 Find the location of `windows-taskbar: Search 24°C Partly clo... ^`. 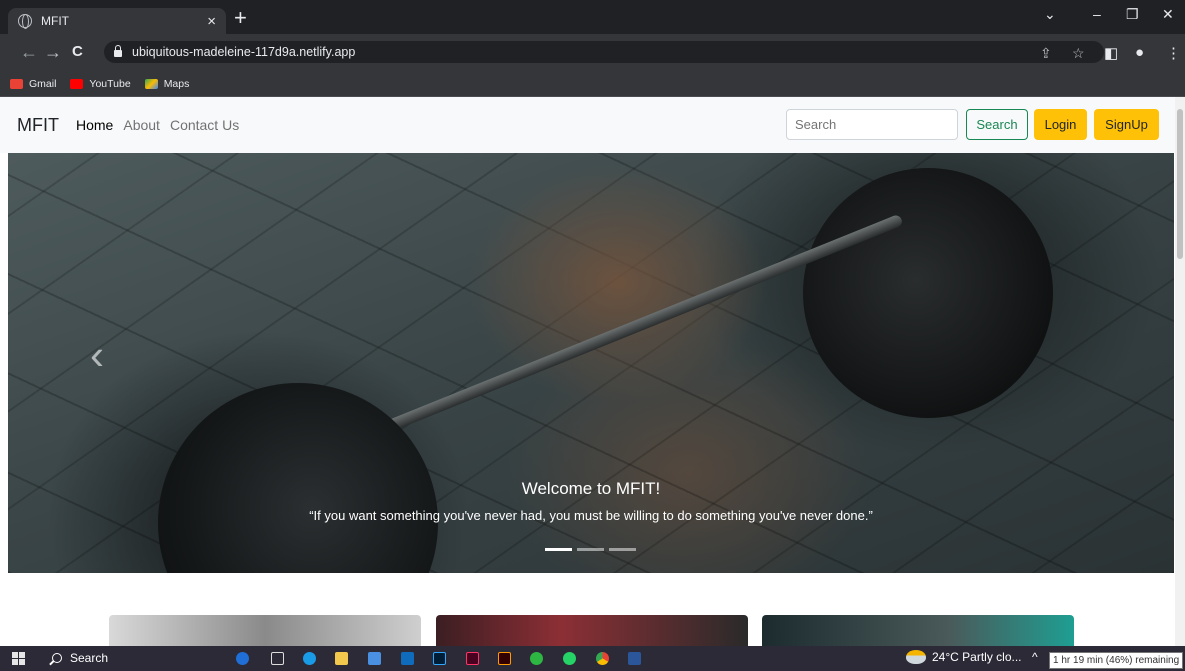

windows-taskbar: Search 24°C Partly clo... ^ is located at coordinates (592, 658).